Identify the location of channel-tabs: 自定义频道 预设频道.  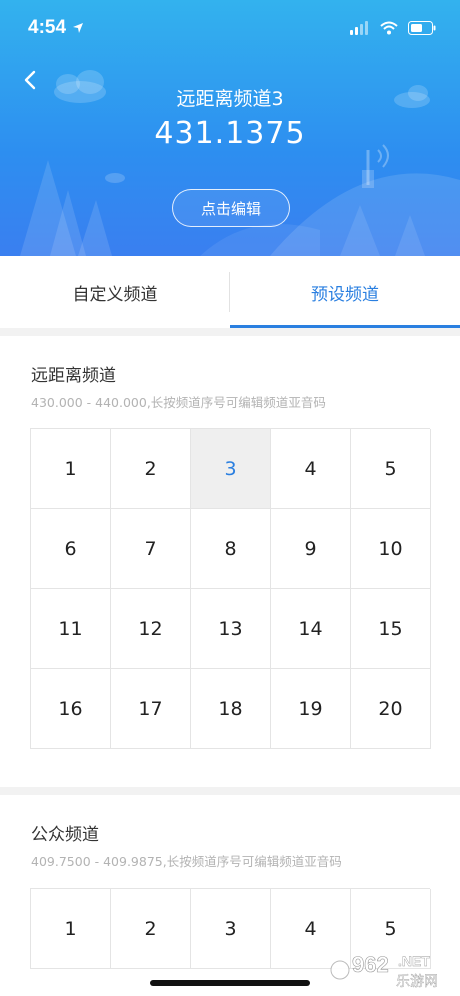
(230, 292).